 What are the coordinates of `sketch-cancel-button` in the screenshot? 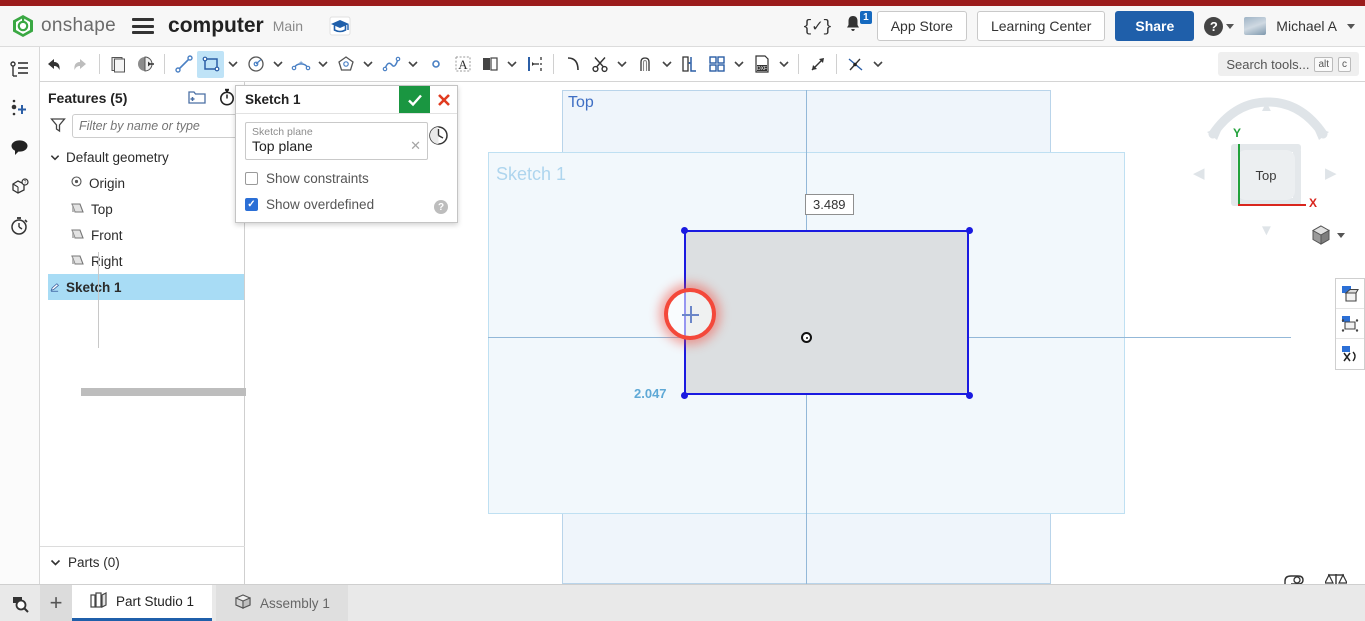 It's located at (443, 99).